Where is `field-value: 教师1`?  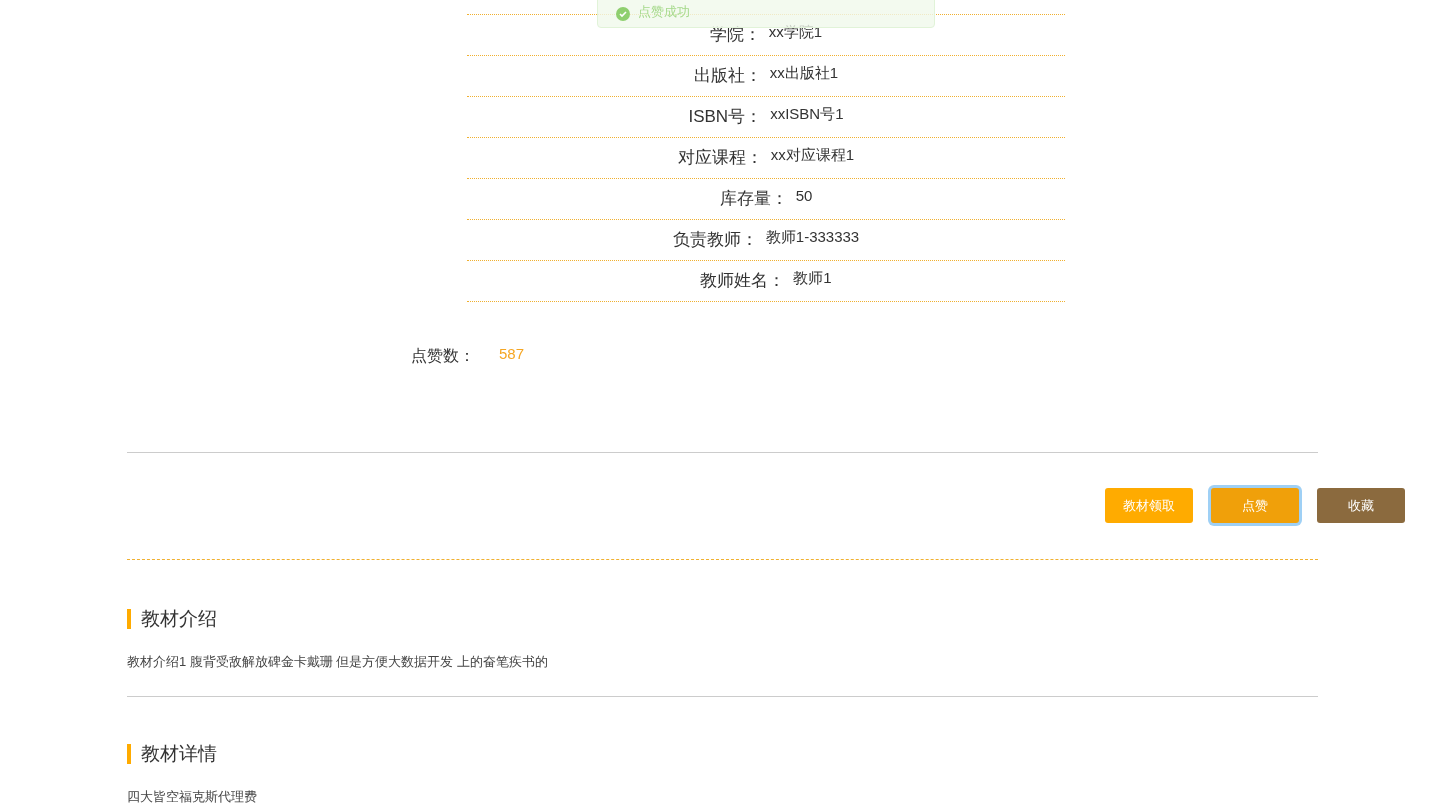
field-value: 教师1 is located at coordinates (812, 277).